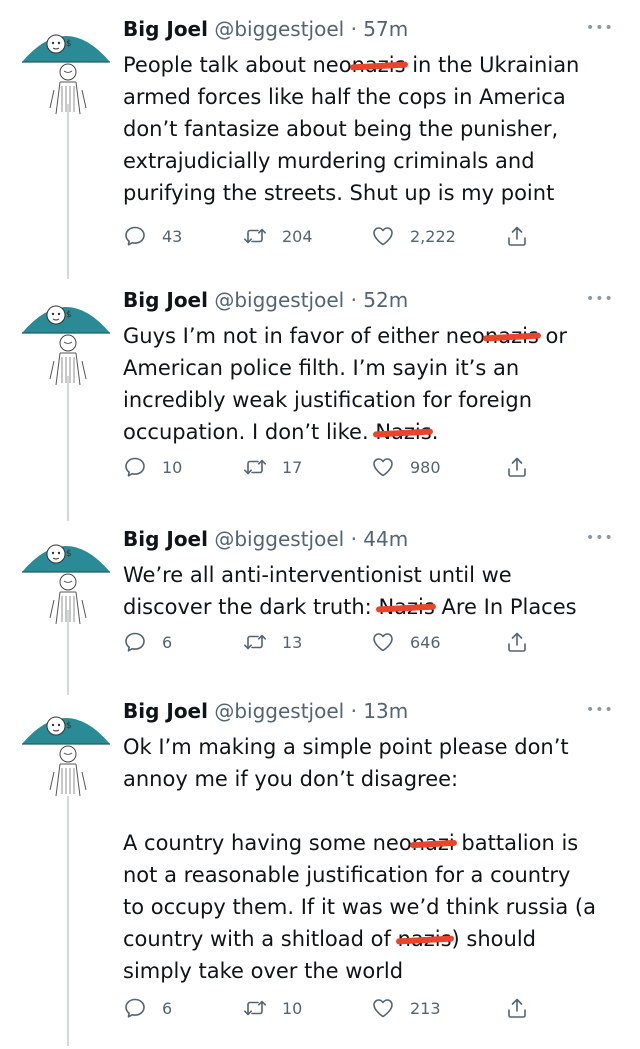 Image resolution: width=640 pixels, height=1049 pixels. I want to click on retweet-count: 204, so click(297, 236).